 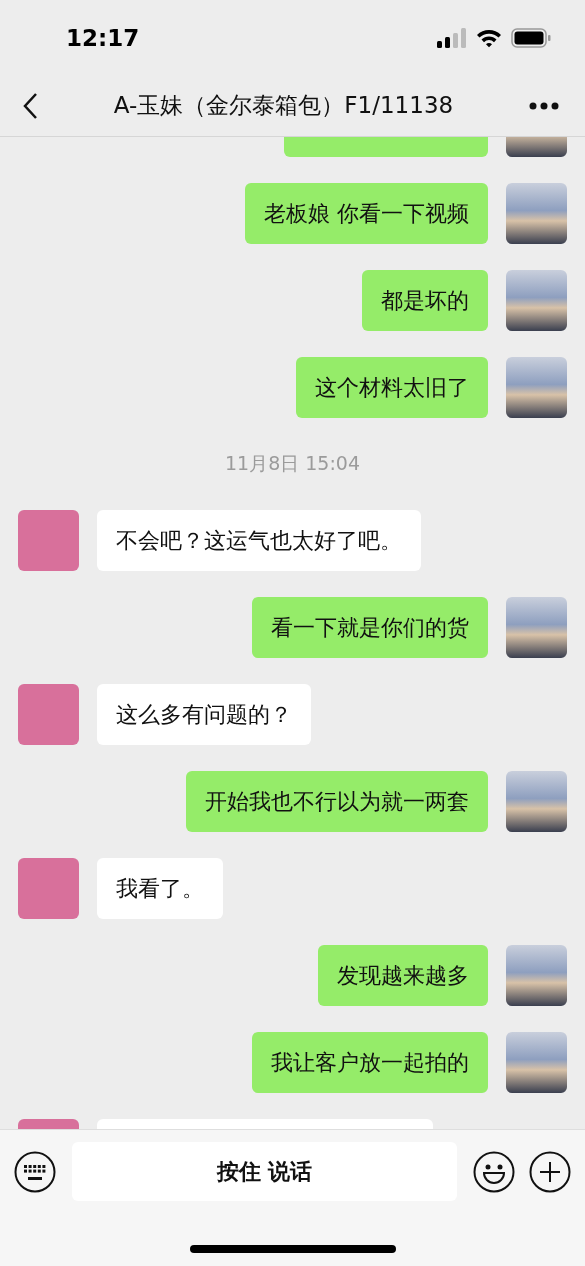 What do you see at coordinates (452, 37) in the screenshot?
I see `signal-icon` at bounding box center [452, 37].